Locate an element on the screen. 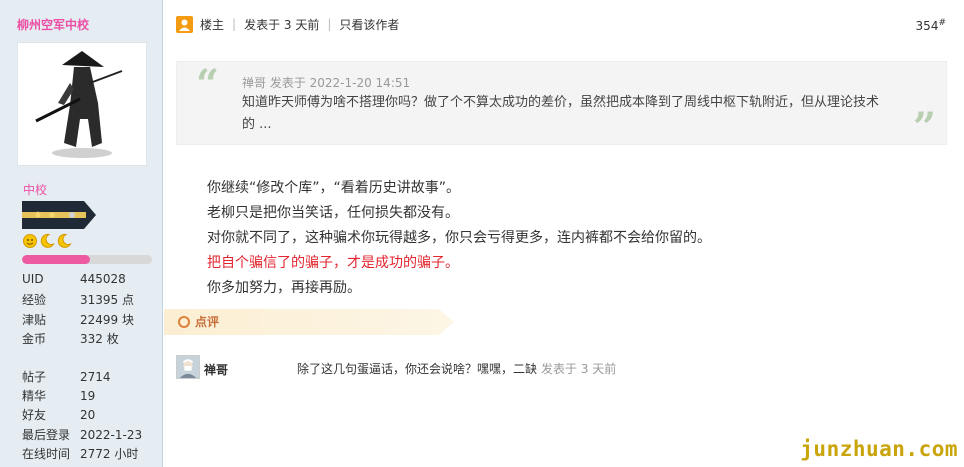 This screenshot has width=964, height=467. site-watermark: junzhuan.com is located at coordinates (879, 449).